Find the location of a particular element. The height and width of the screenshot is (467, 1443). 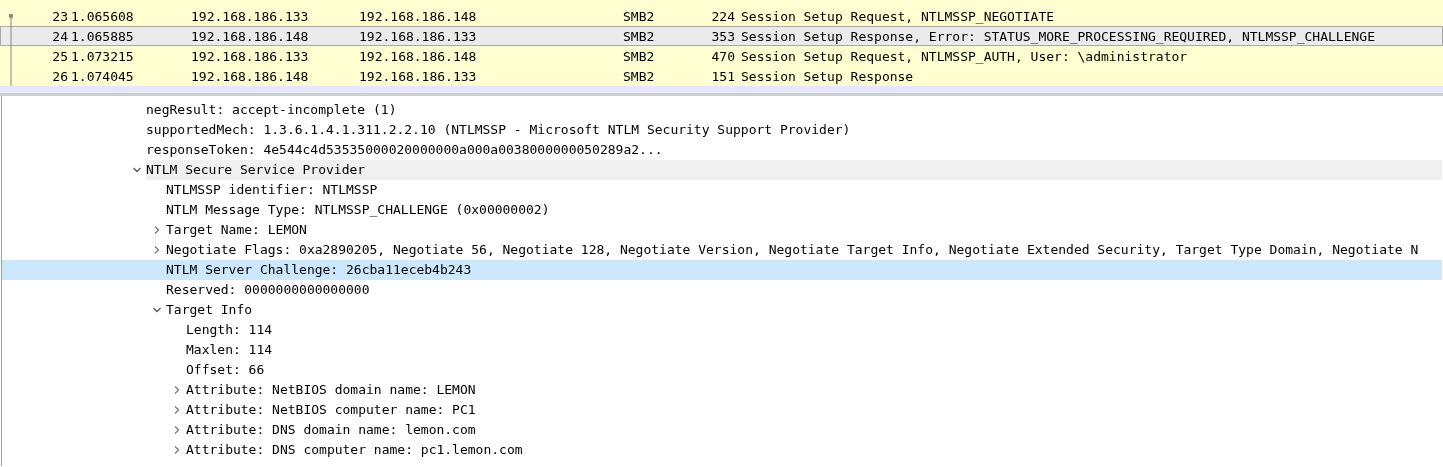

tree-item: Attribute: NetBIOS computer name: PC1 is located at coordinates (814, 410).